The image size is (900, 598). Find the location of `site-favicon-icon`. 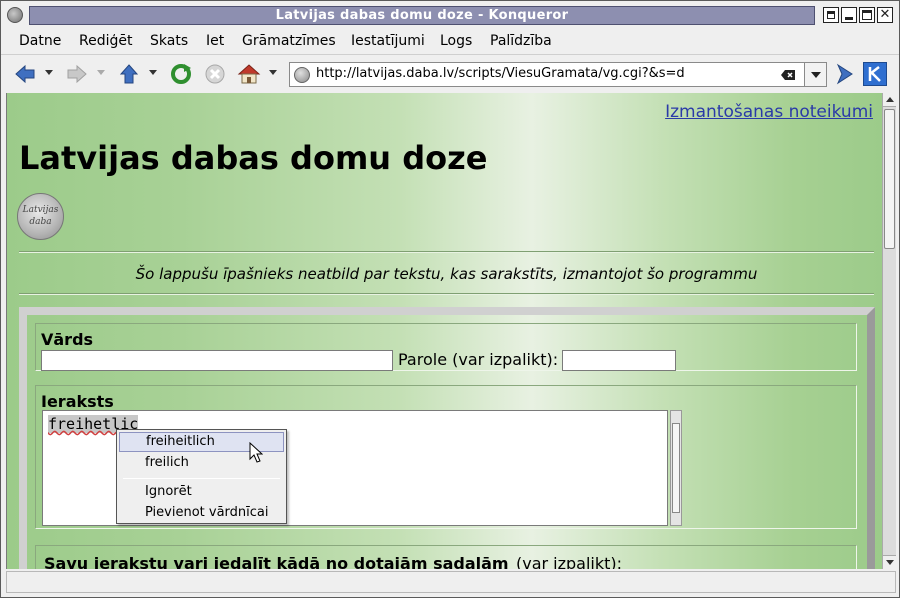

site-favicon-icon is located at coordinates (302, 75).